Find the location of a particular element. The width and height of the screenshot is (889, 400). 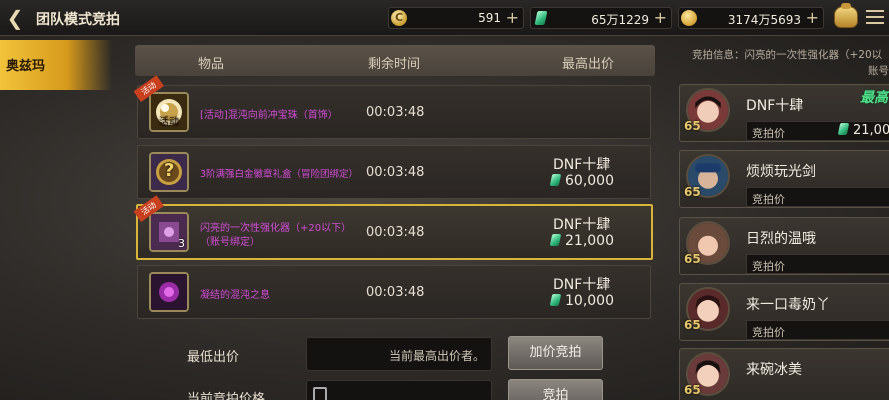

top-bid-price-value: 10,000 is located at coordinates (589, 301).